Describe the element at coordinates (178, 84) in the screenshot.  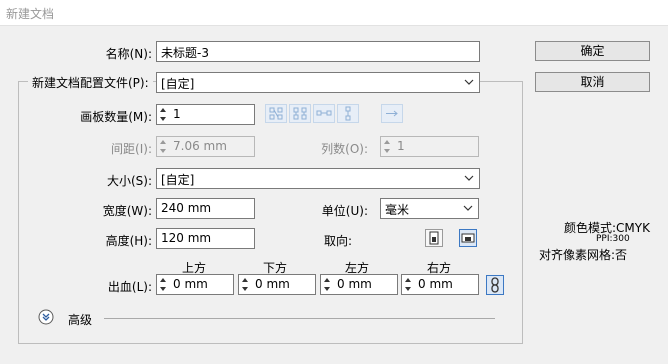
I see `profile-select-value: [自定]` at that location.